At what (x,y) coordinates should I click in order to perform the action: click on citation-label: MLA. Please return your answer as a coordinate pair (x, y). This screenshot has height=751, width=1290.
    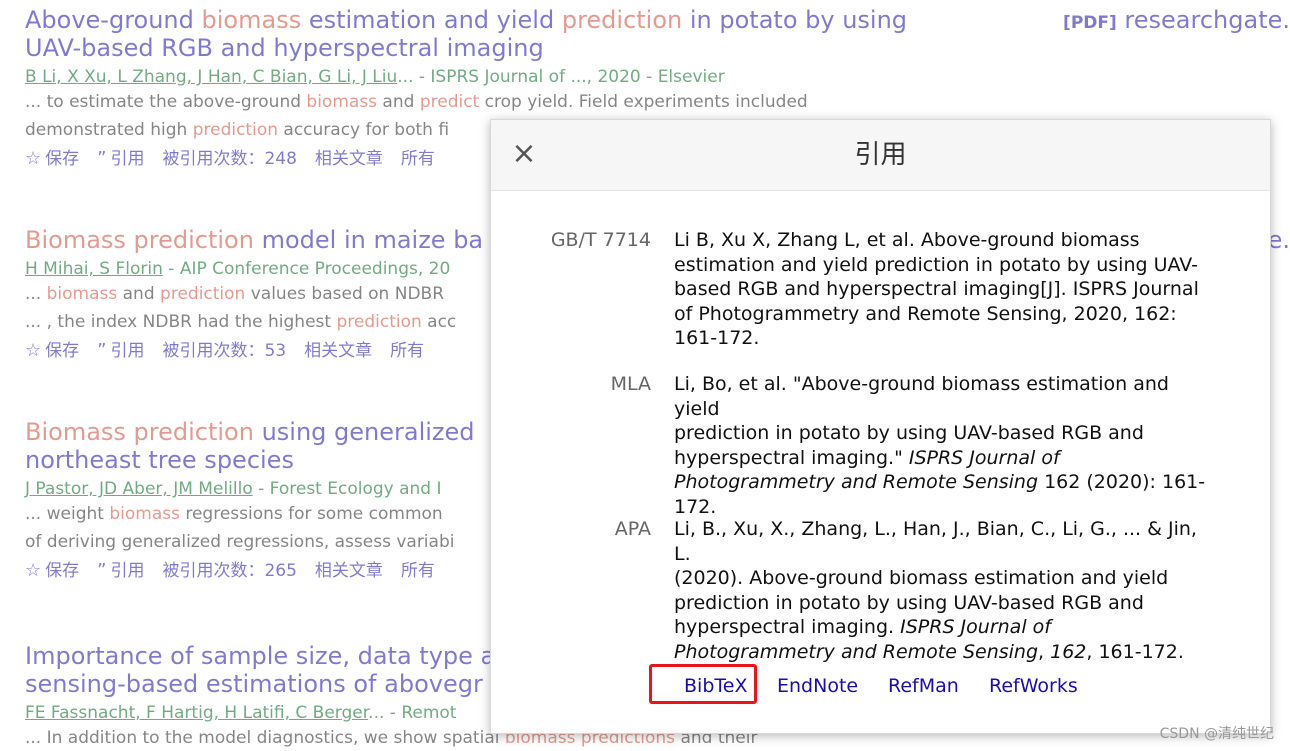
    Looking at the image, I should click on (630, 384).